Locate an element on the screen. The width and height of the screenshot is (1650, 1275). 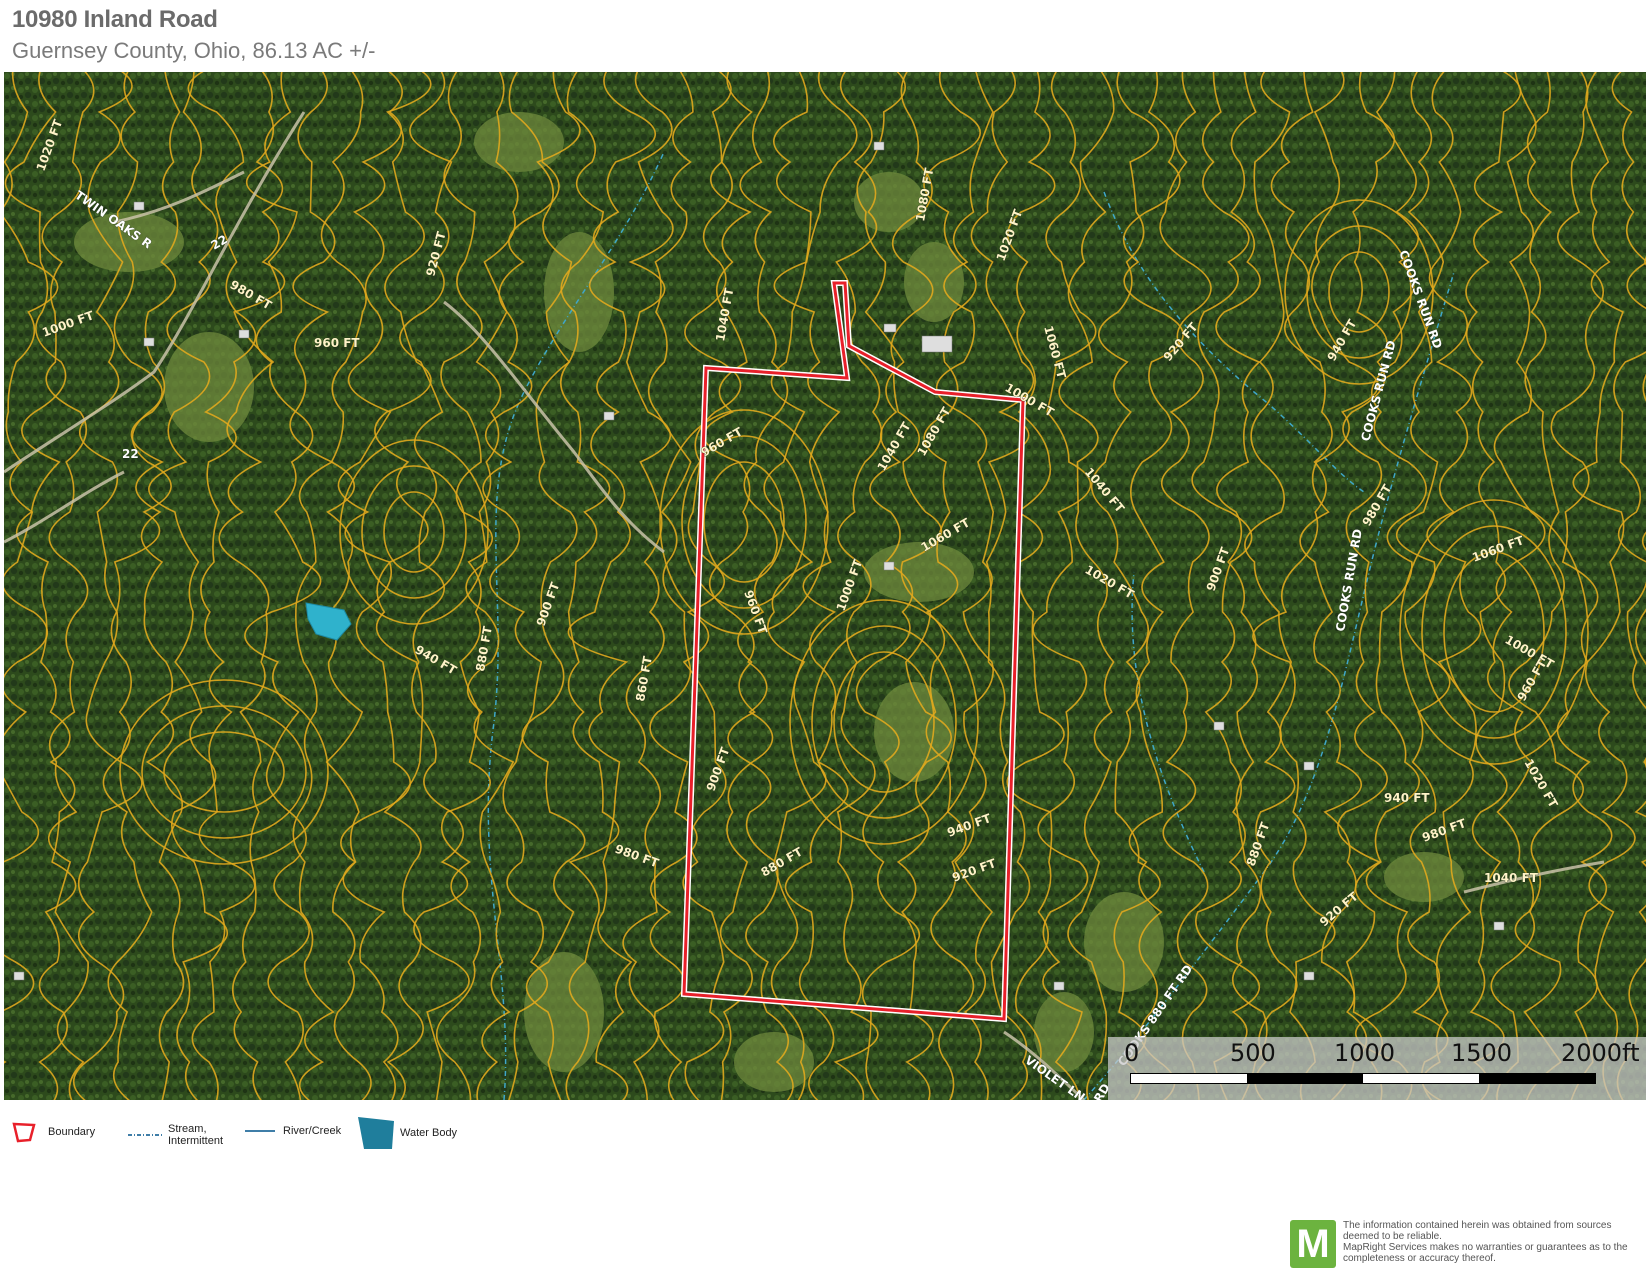
scale-tick-2000: 2000ft is located at coordinates (1600, 1053).